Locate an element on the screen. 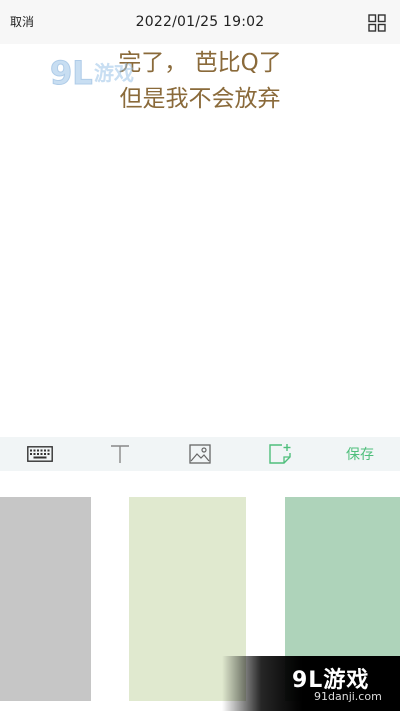  text-format-button is located at coordinates (120, 454).